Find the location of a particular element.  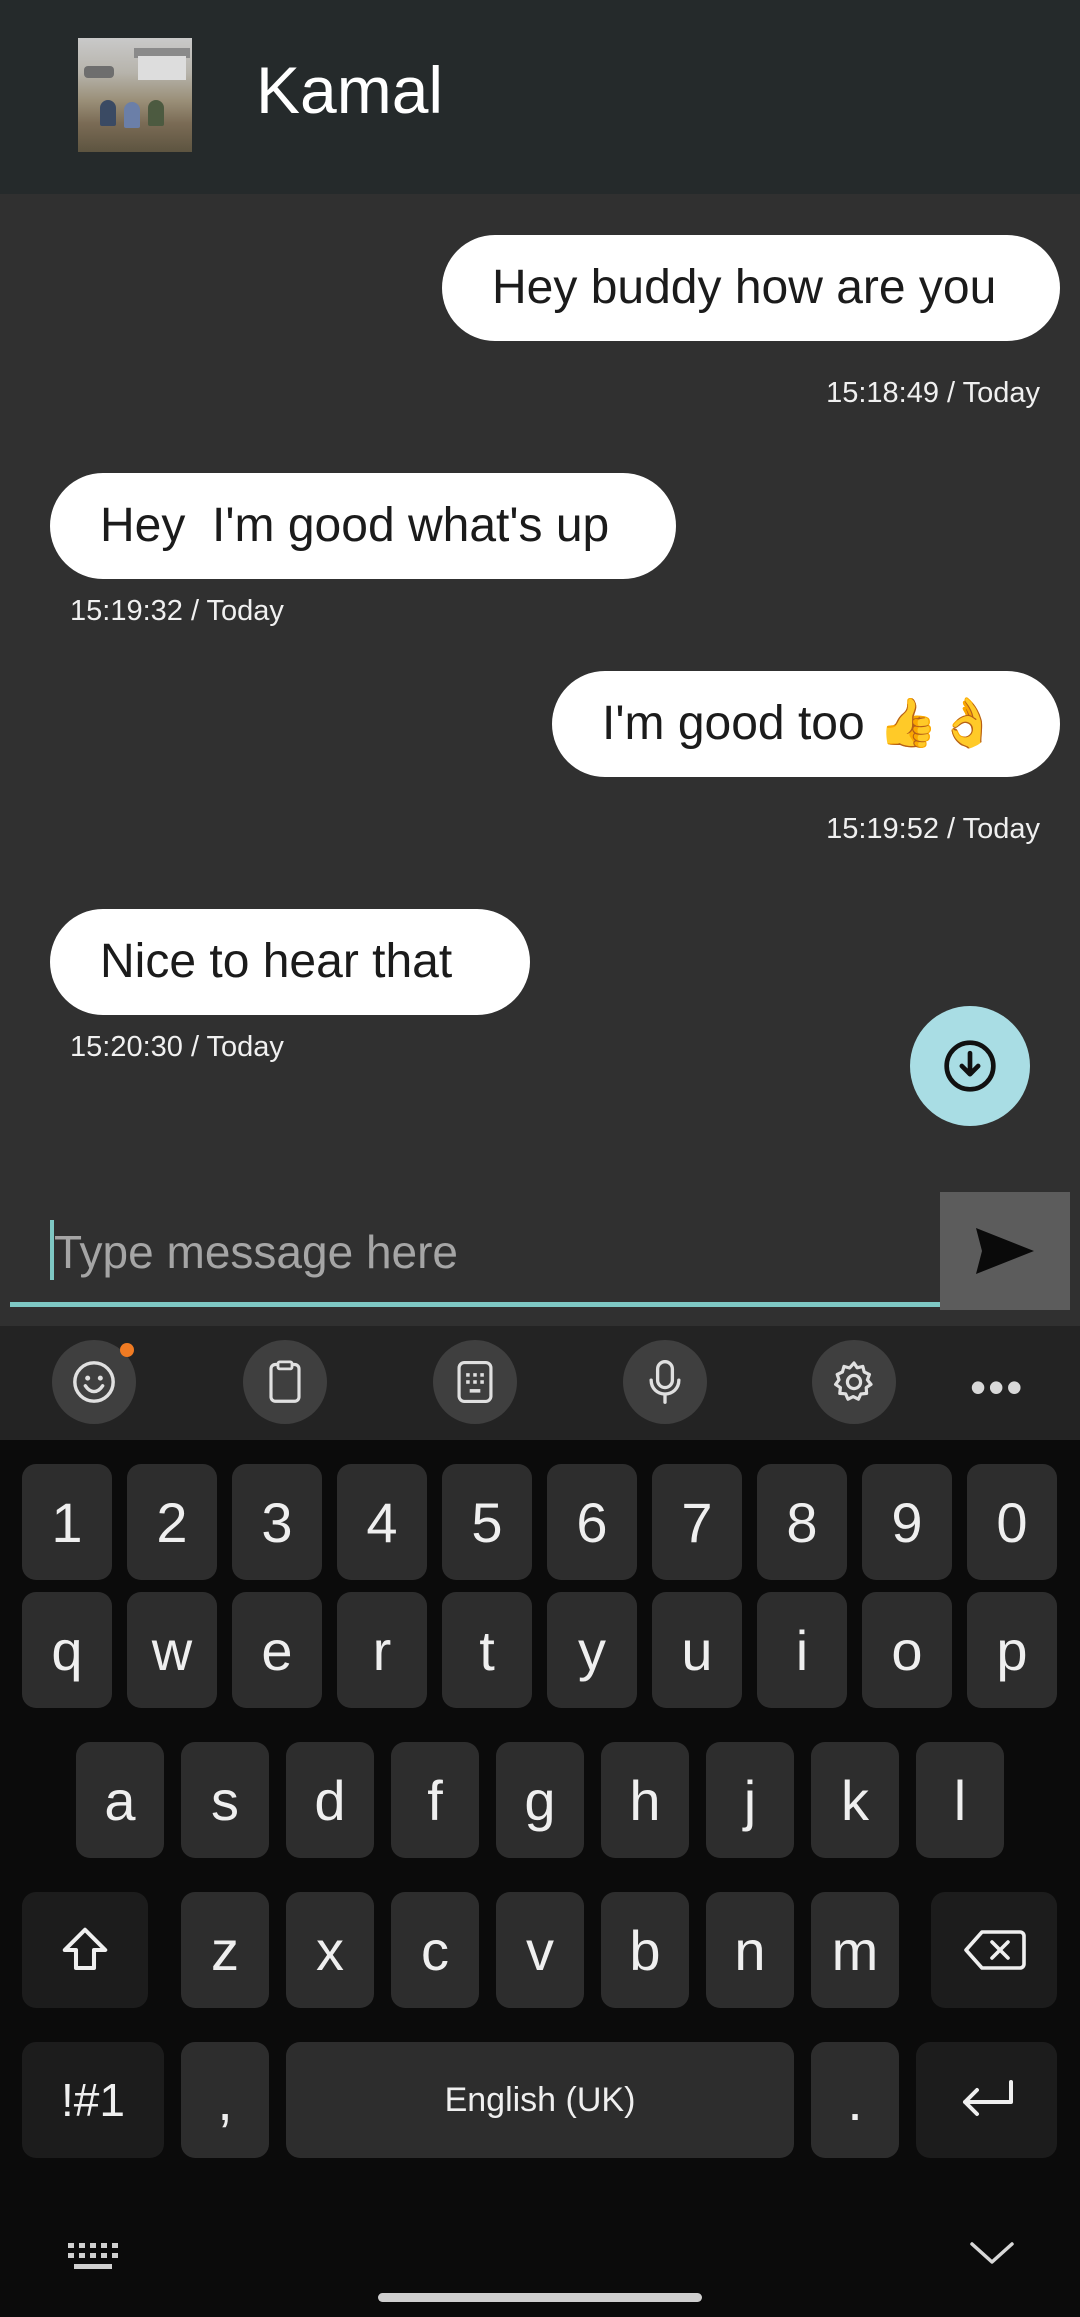

send-icon is located at coordinates (1005, 1251).